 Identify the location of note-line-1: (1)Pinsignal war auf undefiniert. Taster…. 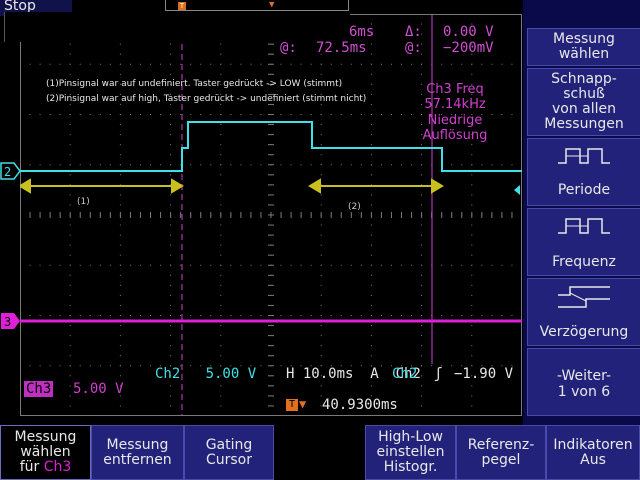
(194, 84).